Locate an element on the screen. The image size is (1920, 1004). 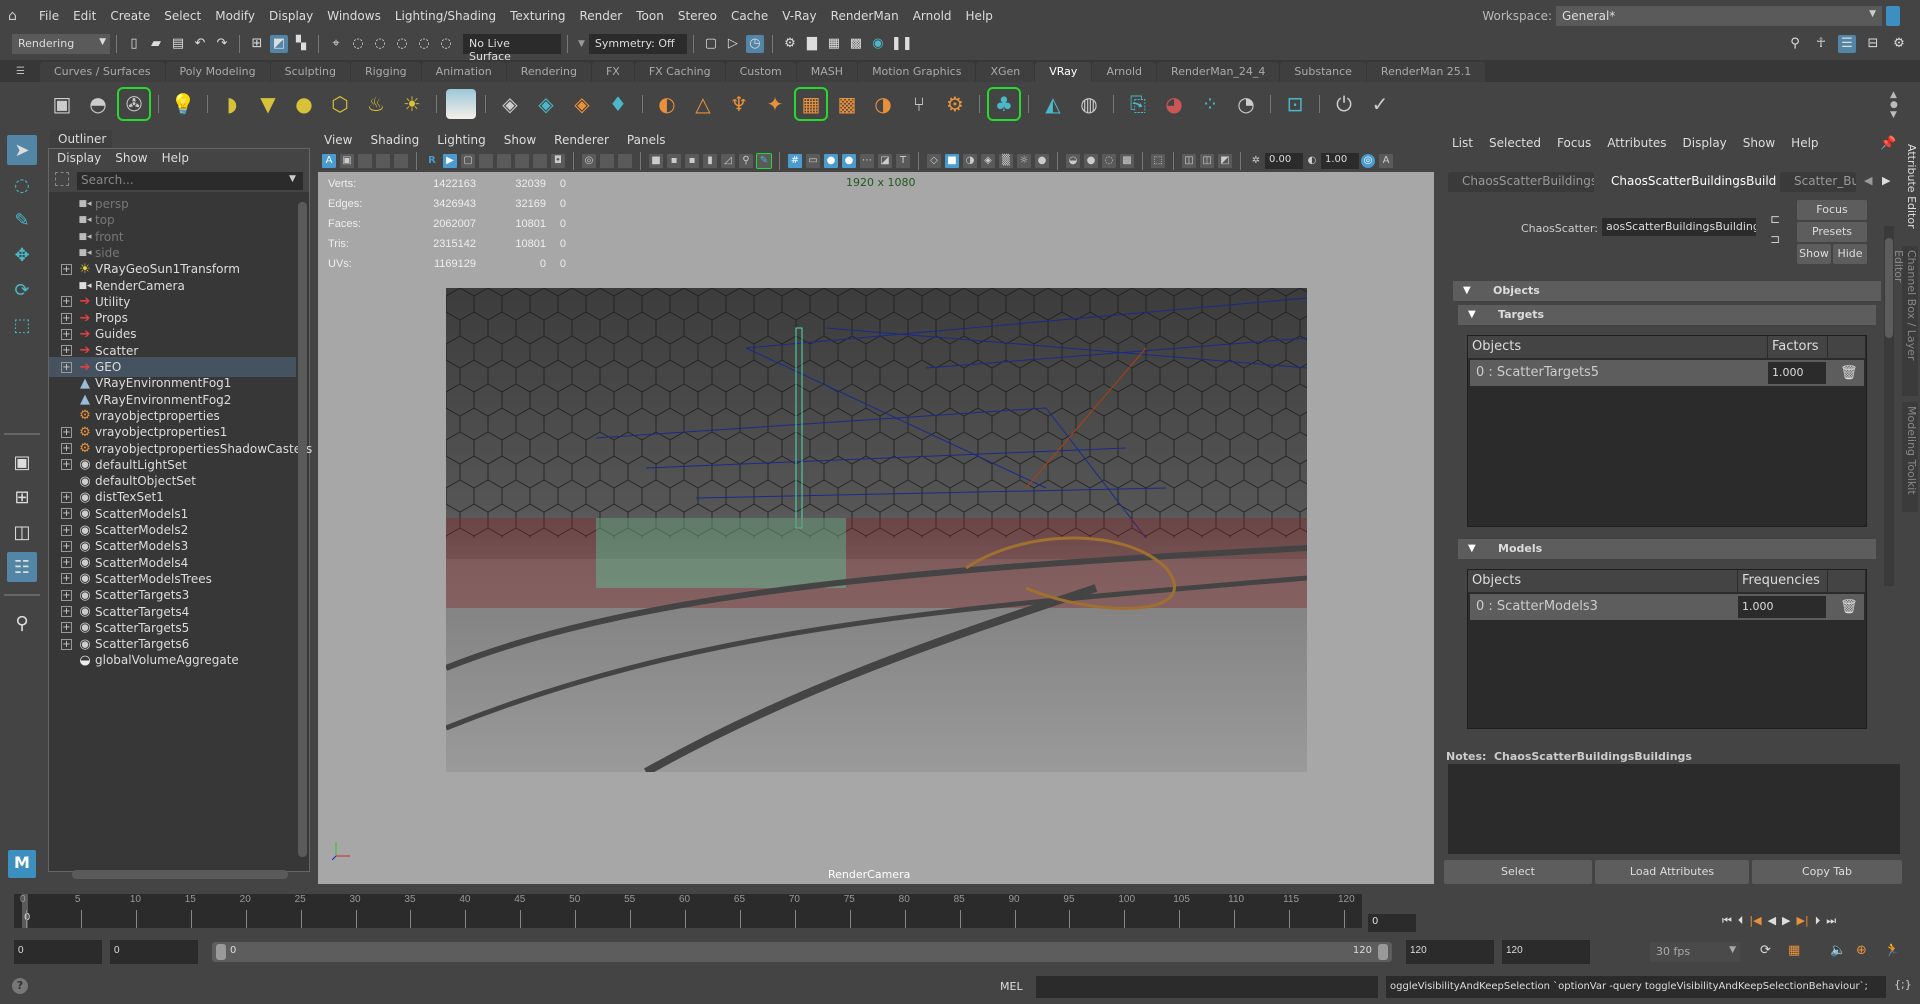
select-hierarchy-icon: ⊞ is located at coordinates (257, 44).